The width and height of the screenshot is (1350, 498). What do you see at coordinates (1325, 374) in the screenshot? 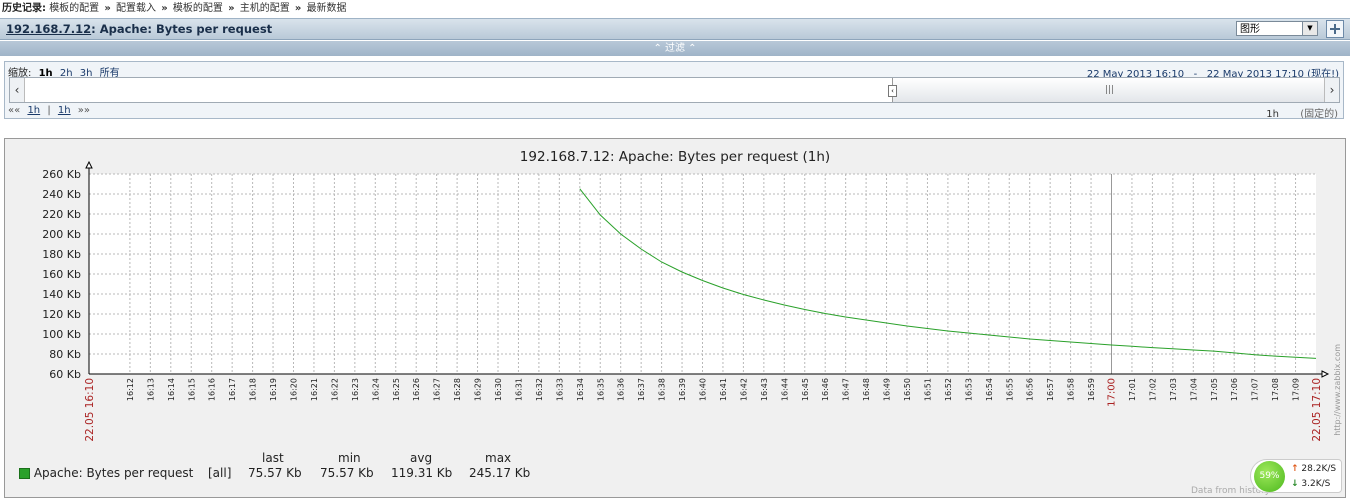
I see `x-axis-arrow` at bounding box center [1325, 374].